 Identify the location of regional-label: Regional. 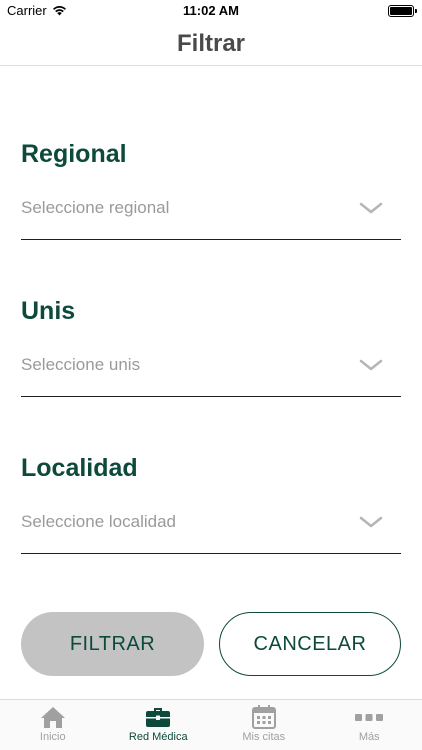
(74, 154).